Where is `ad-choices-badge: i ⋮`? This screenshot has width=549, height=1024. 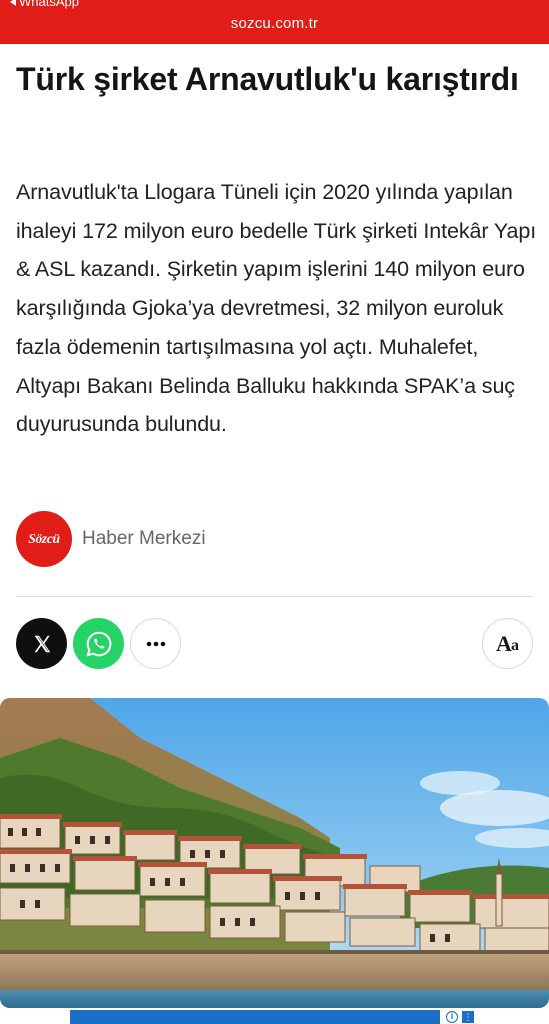 ad-choices-badge: i ⋮ is located at coordinates (460, 1017).